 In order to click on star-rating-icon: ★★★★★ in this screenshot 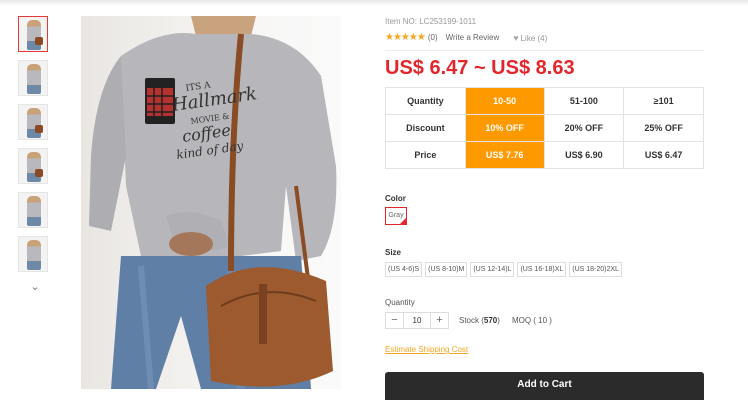, I will do `click(405, 37)`.